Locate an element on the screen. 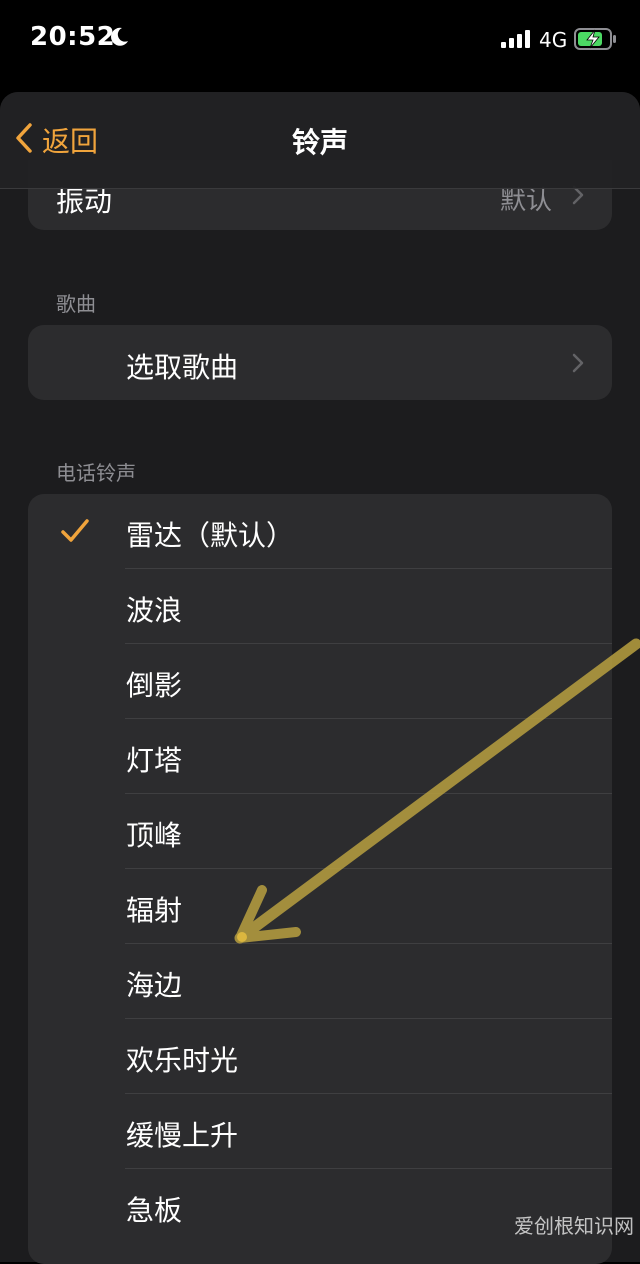  status-time: 20:52 is located at coordinates (73, 37).